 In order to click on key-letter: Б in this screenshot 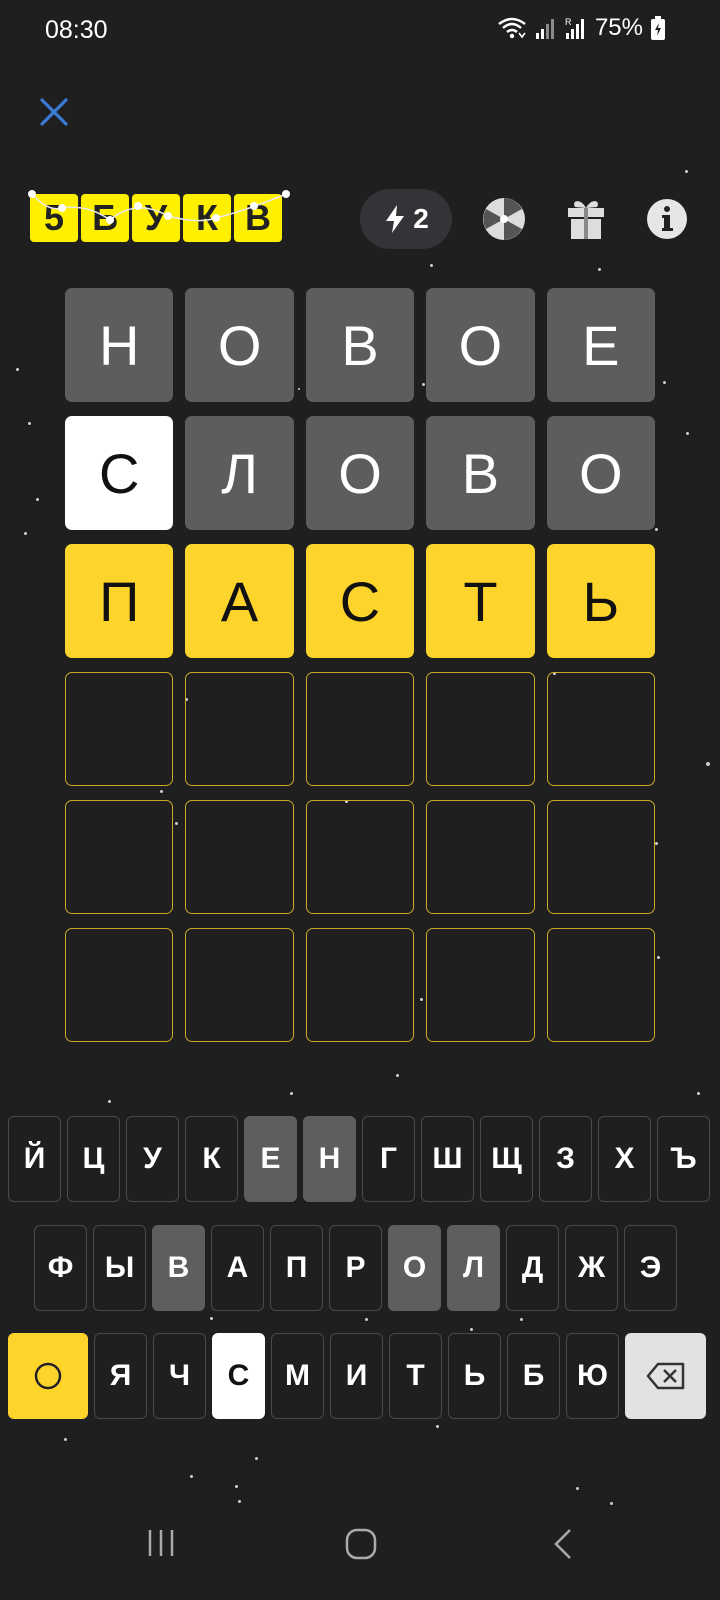, I will do `click(533, 1376)`.